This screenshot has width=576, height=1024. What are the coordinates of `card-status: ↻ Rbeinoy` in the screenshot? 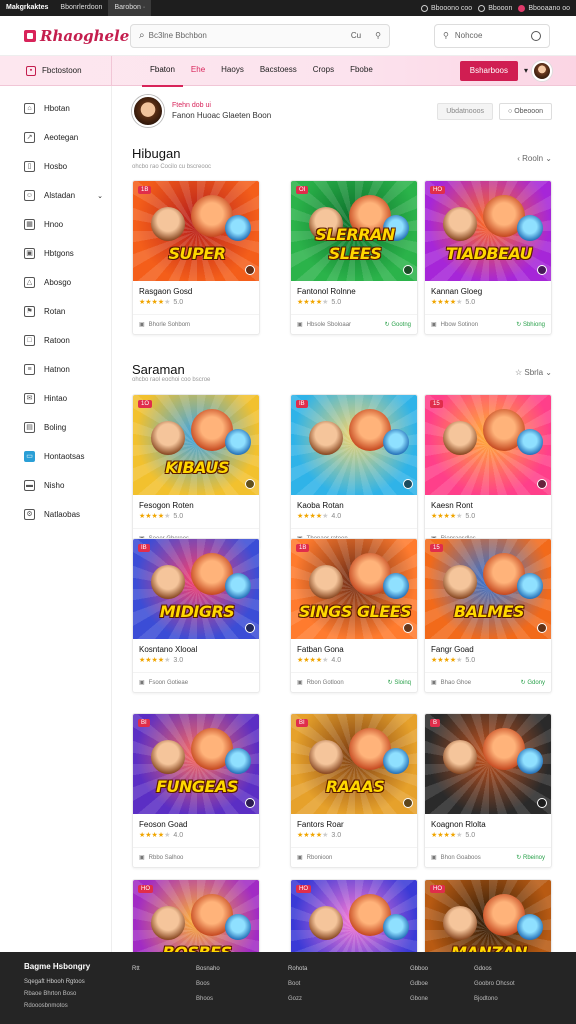 It's located at (530, 857).